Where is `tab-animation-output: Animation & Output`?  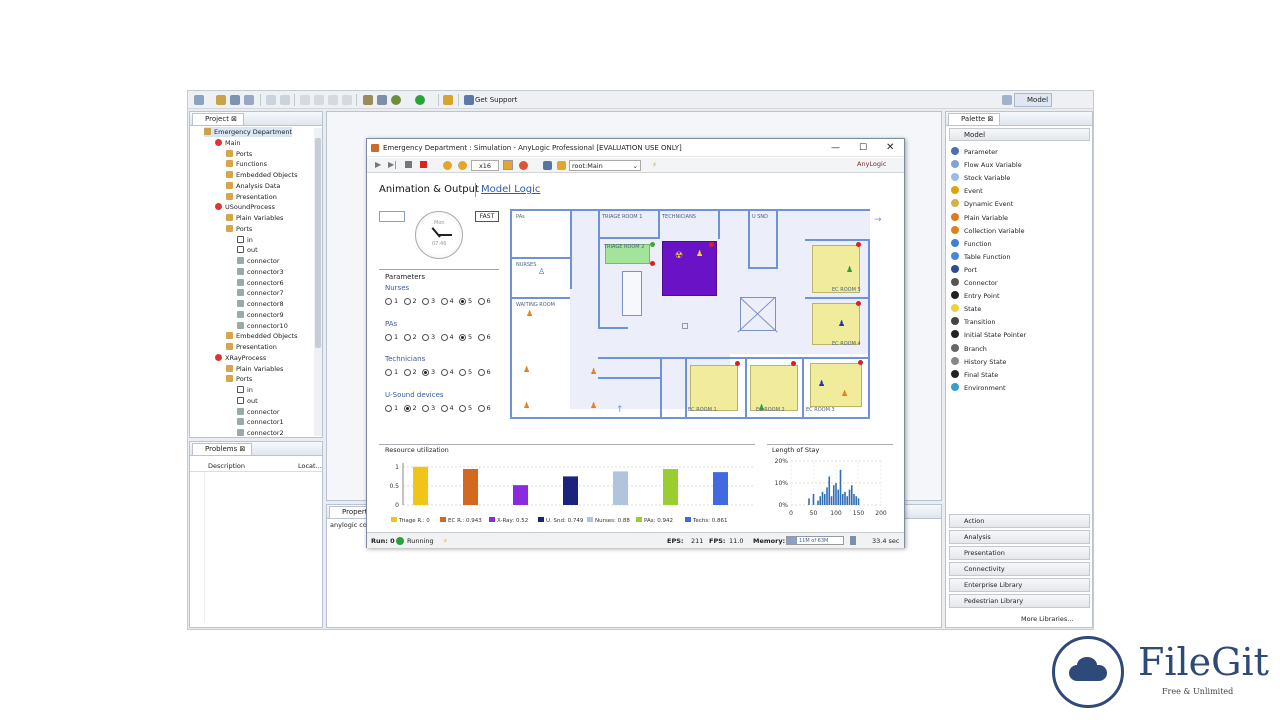
tab-animation-output: Animation & Output is located at coordinates (429, 189).